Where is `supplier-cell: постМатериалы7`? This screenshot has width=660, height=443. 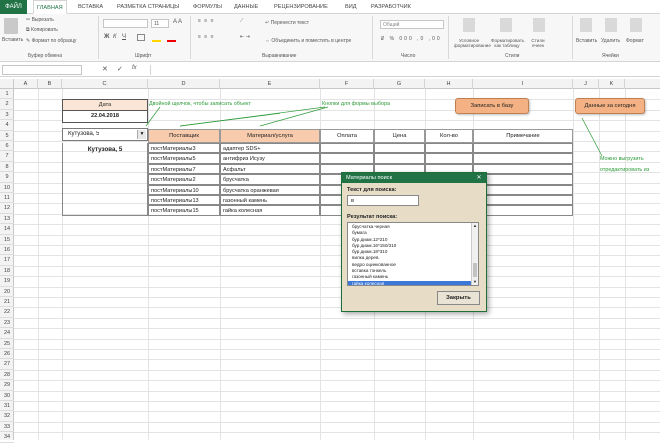
supplier-cell: постМатериалы7 is located at coordinates (184, 169).